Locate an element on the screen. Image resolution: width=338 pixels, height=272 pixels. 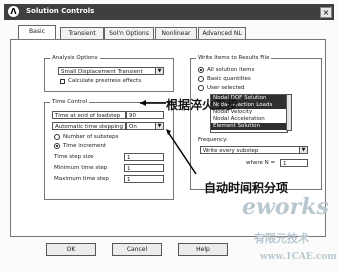
arrow-head-top is located at coordinates (143, 103).